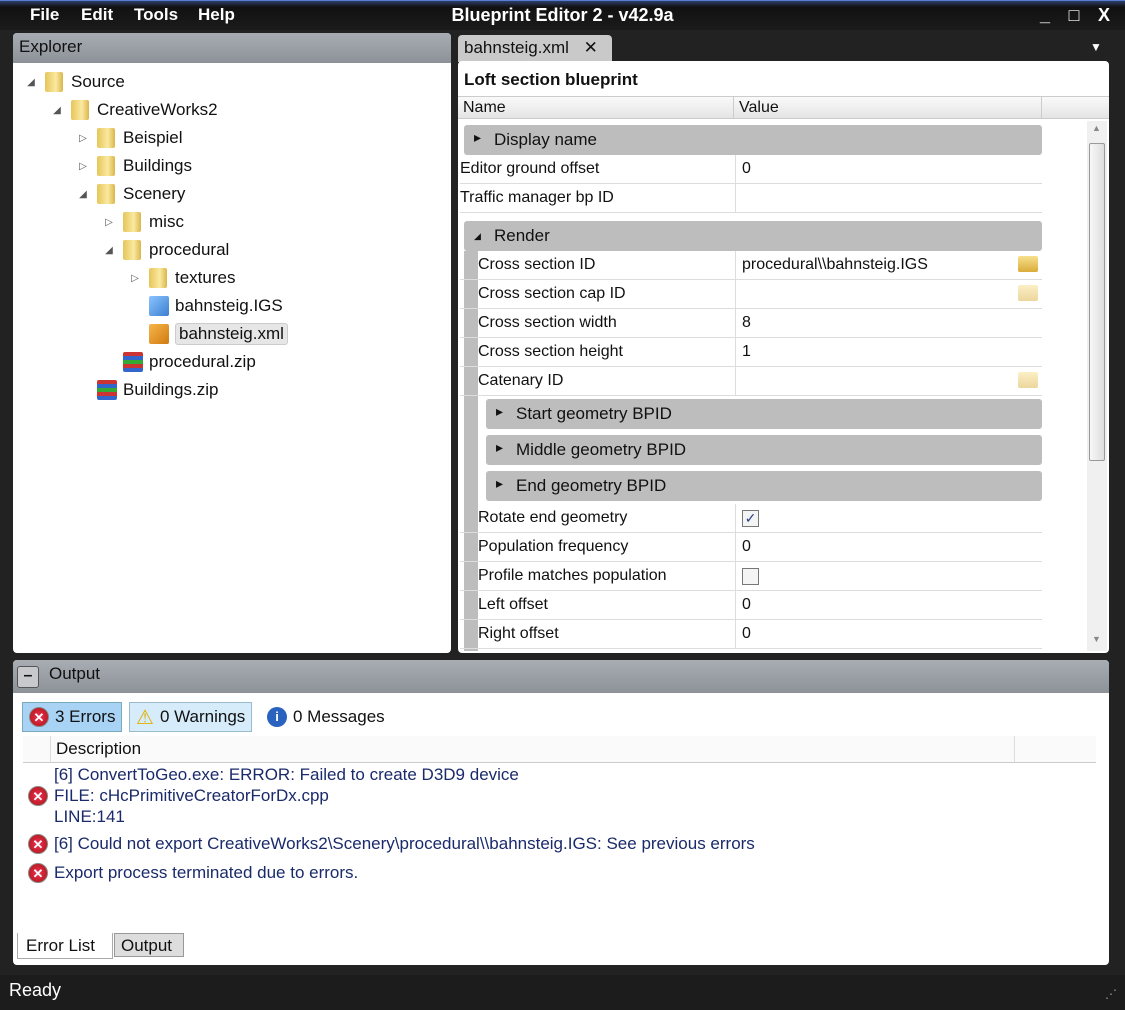  What do you see at coordinates (572, 575) in the screenshot?
I see `property-name: Profile matches population` at bounding box center [572, 575].